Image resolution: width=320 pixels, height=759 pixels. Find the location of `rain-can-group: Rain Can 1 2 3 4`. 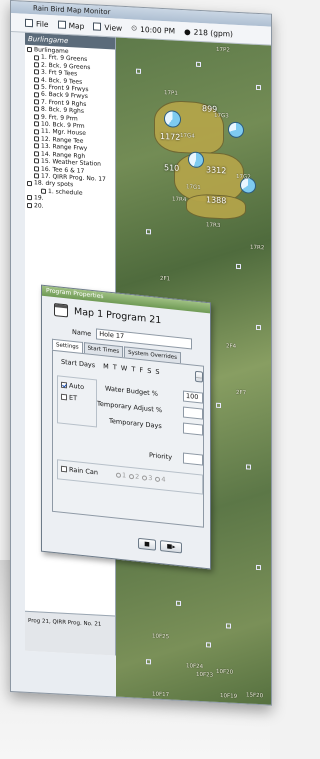

rain-can-group: Rain Can 1 2 3 4 is located at coordinates (130, 477).